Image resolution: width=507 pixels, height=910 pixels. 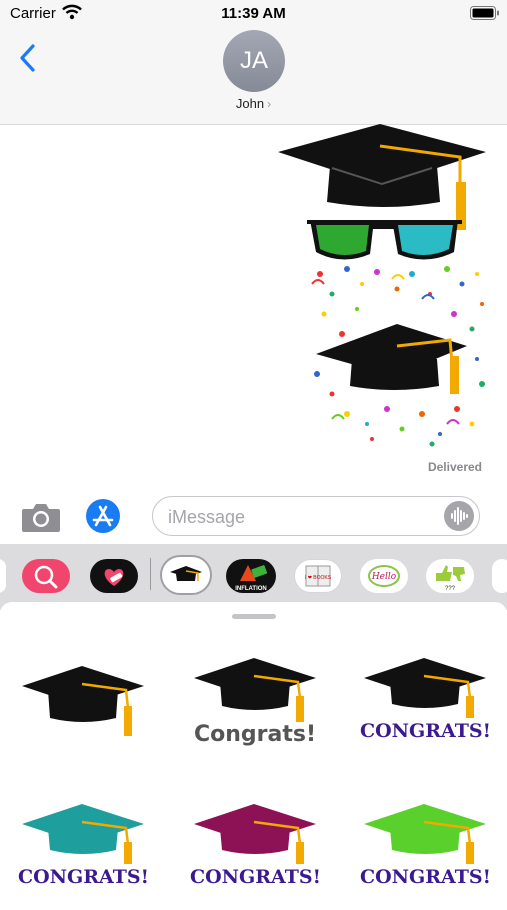 What do you see at coordinates (269, 104) in the screenshot?
I see `chevron-right-icon: ›` at bounding box center [269, 104].